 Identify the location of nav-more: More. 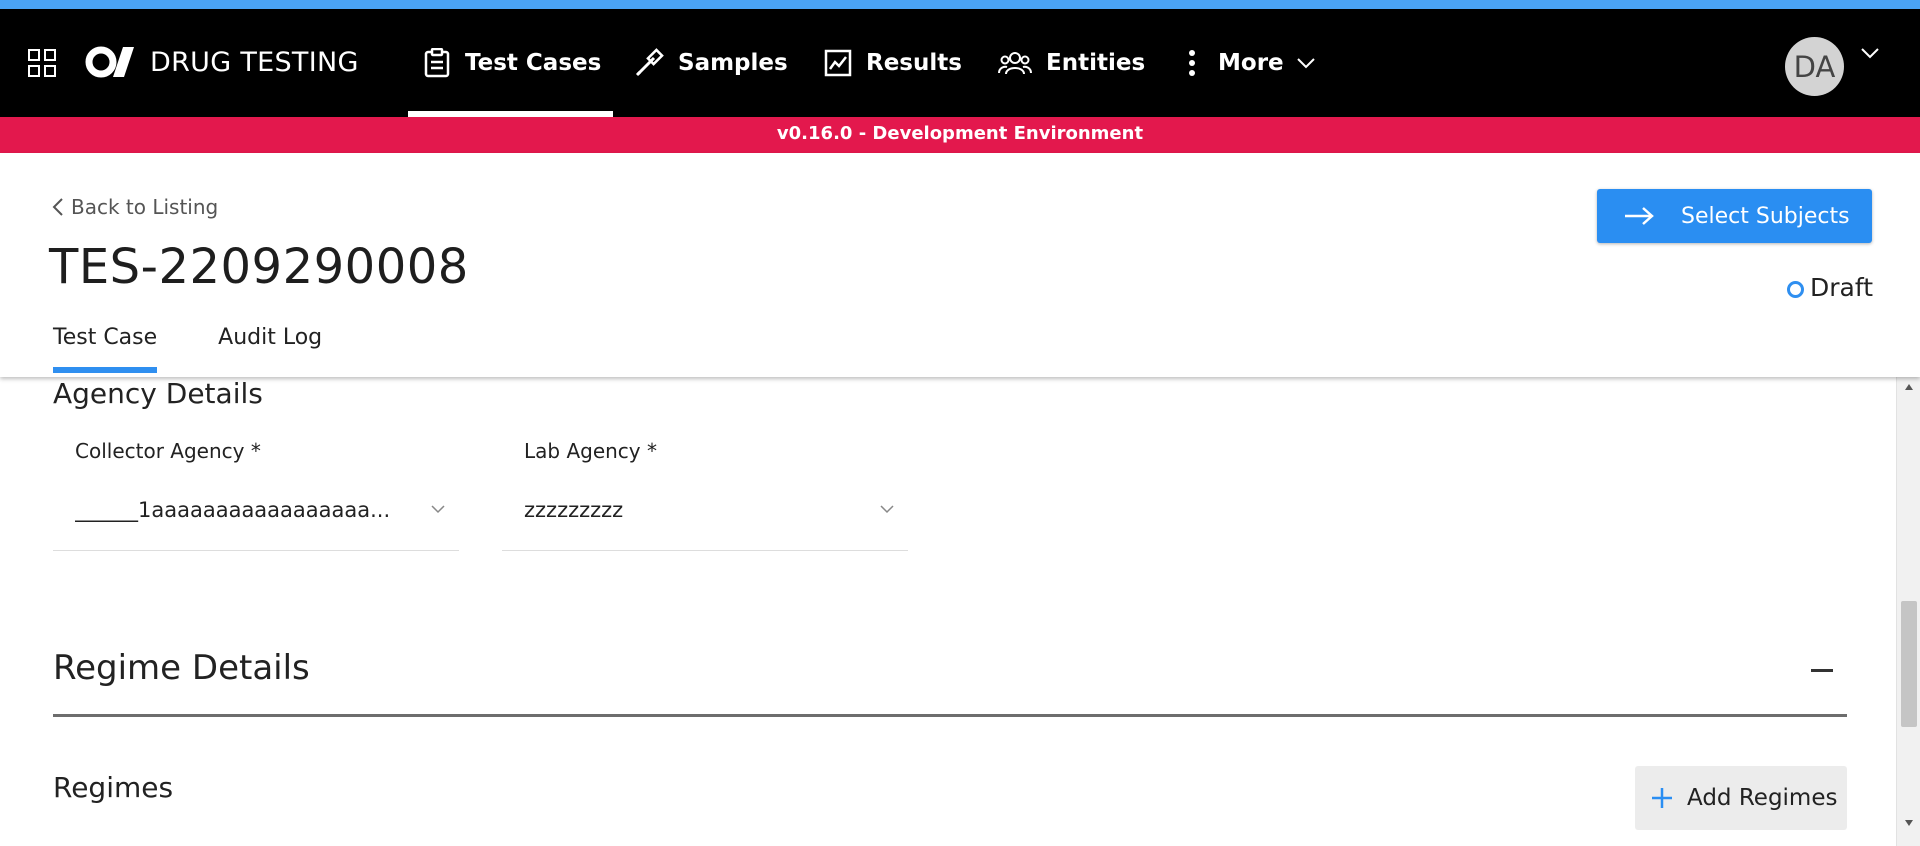
(1248, 63).